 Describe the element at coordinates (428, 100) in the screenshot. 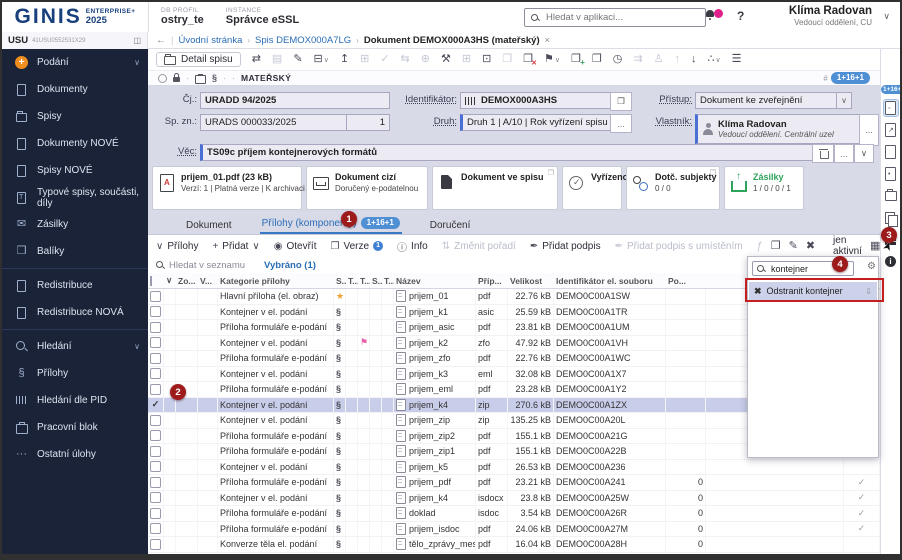

I see `identifikator-label: Identifikátor:` at that location.